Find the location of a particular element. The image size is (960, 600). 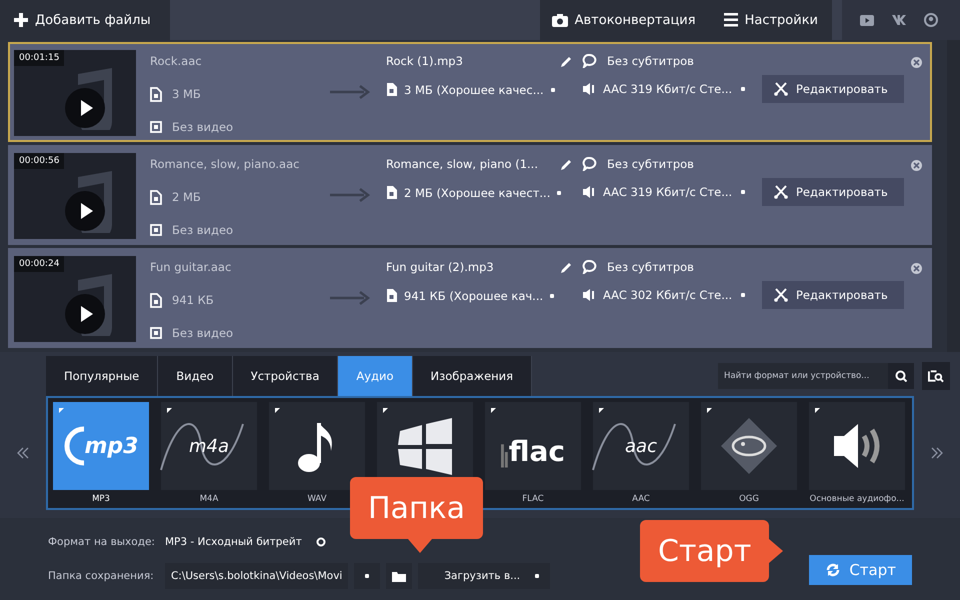

browse-folder-button is located at coordinates (399, 576).